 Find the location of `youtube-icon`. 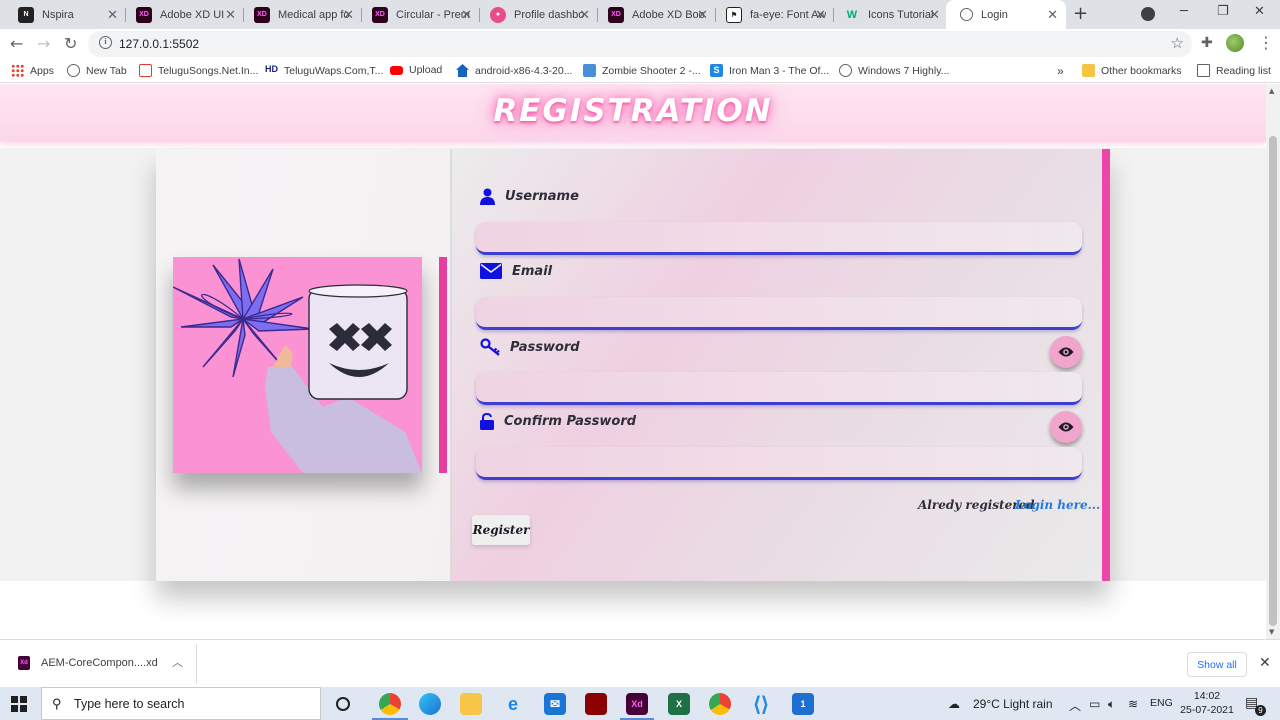

youtube-icon is located at coordinates (396, 70).